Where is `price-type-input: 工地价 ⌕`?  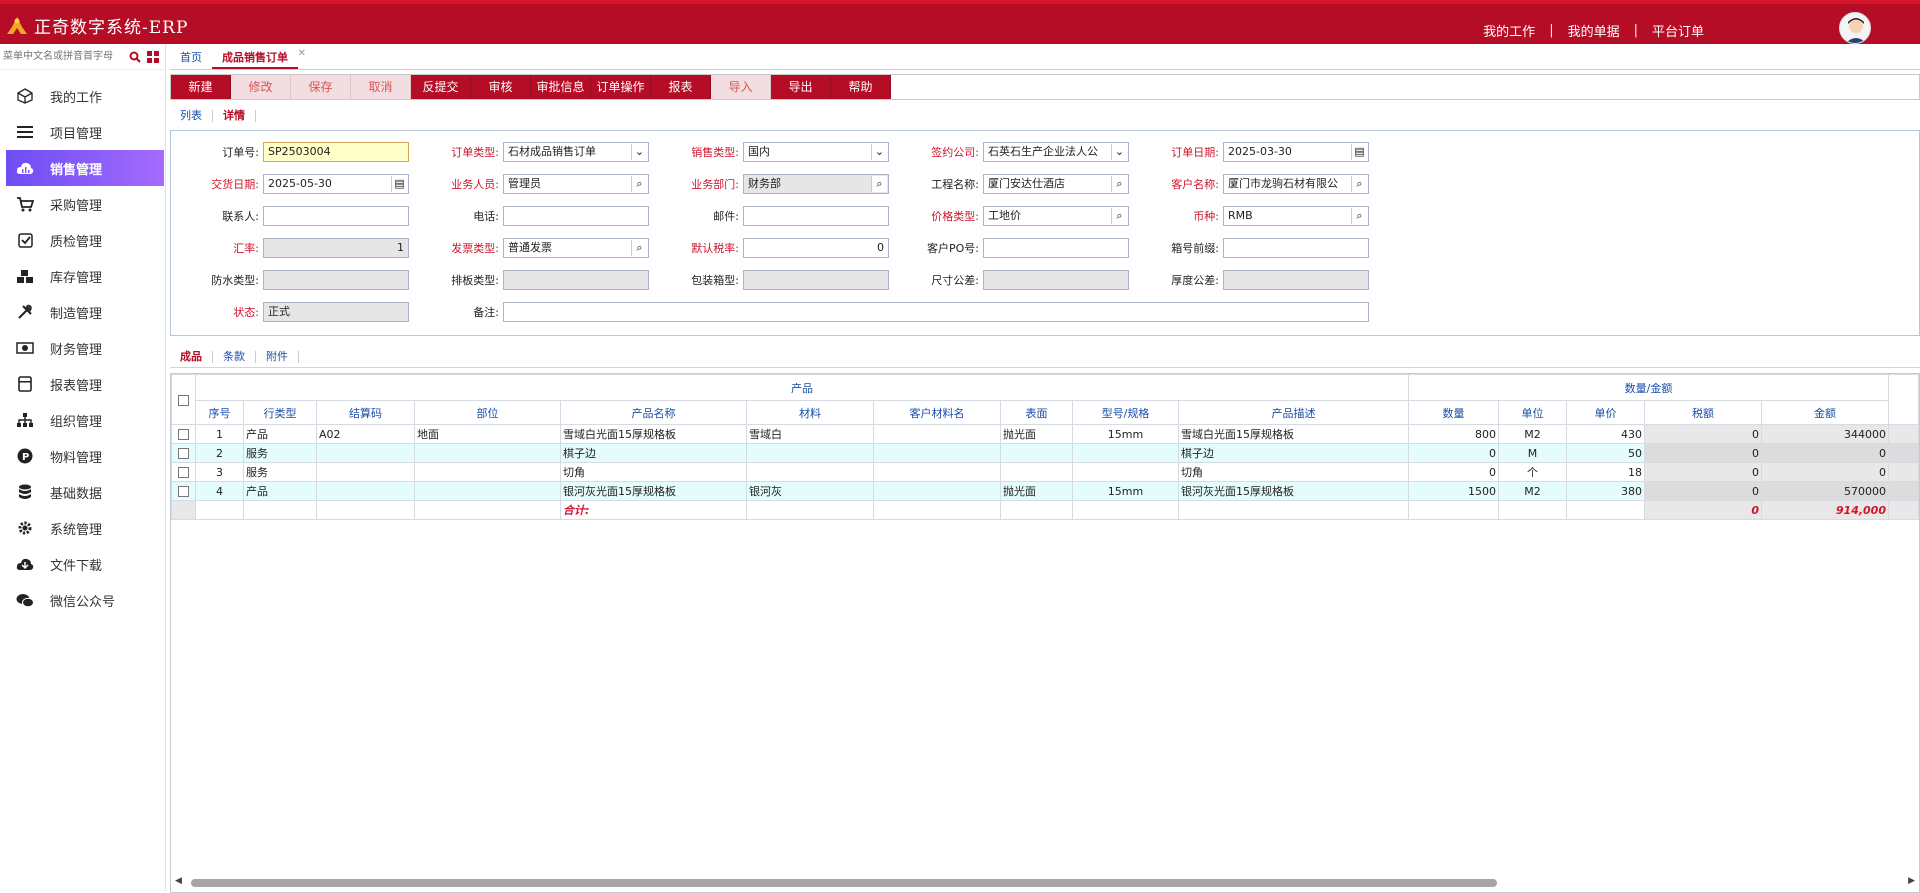 price-type-input: 工地价 ⌕ is located at coordinates (1056, 216).